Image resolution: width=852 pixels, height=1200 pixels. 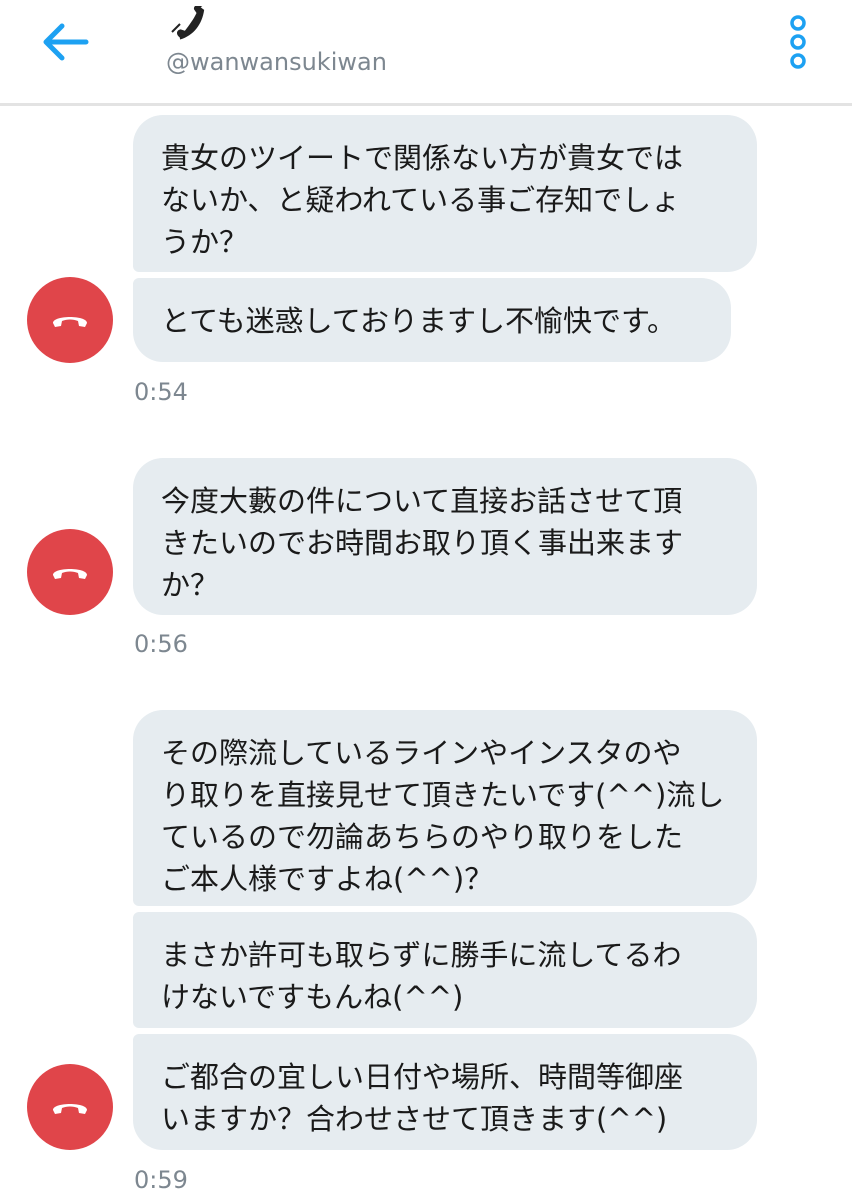 What do you see at coordinates (445, 536) in the screenshot?
I see `message-bubble: 今度大藪の件について直接お話させて頂 きたいのでお時間お取り頂く事出来ます か？` at bounding box center [445, 536].